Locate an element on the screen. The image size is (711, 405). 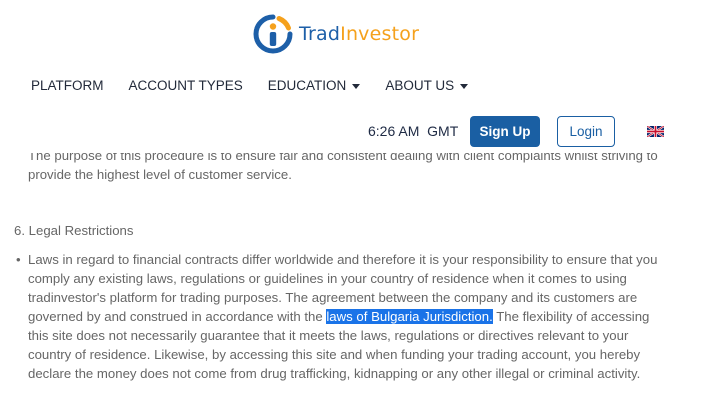
nav-item-about-us: ABOUT US is located at coordinates (427, 85).